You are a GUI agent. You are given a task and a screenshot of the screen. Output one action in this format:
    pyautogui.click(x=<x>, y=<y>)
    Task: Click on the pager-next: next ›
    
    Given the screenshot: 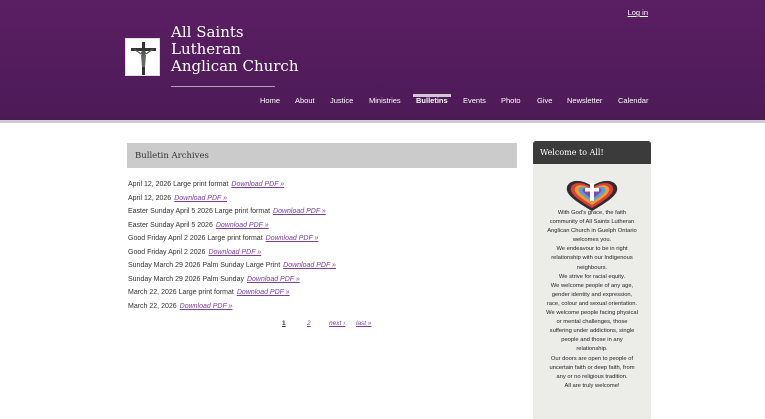 What is the action you would take?
    pyautogui.click(x=337, y=323)
    